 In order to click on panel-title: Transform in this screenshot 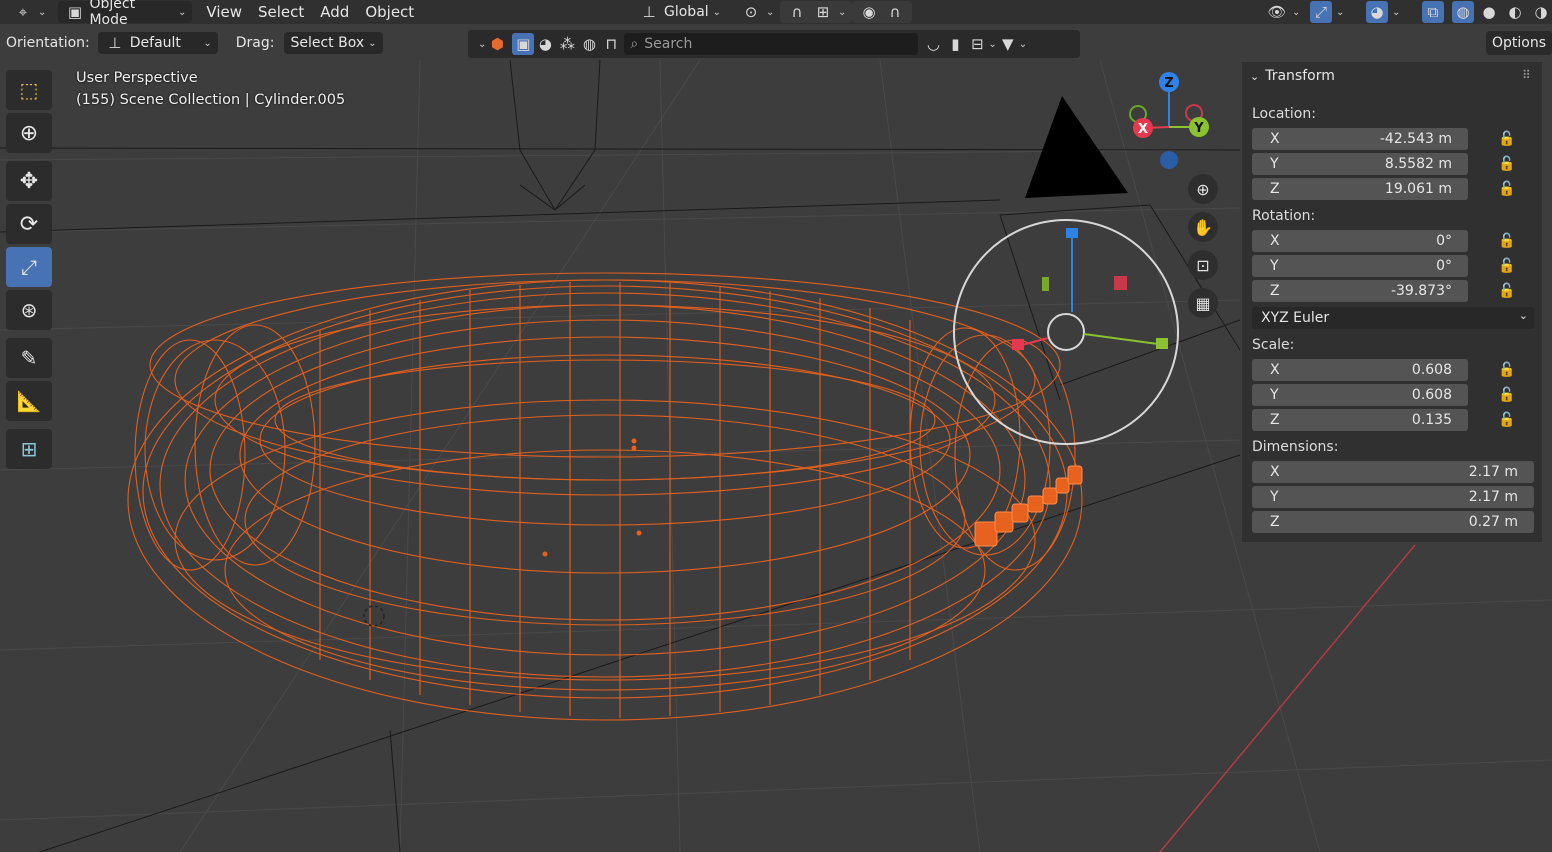, I will do `click(1300, 76)`.